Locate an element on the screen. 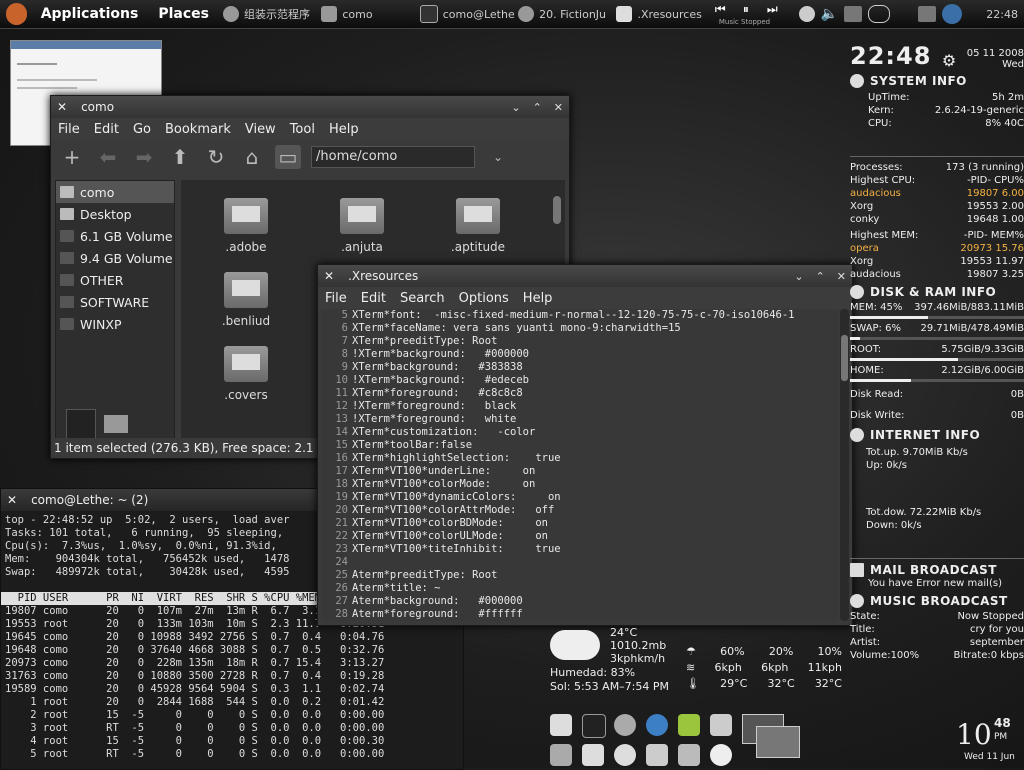  window-title: como@Lethe: ~ (2) is located at coordinates (90, 500).